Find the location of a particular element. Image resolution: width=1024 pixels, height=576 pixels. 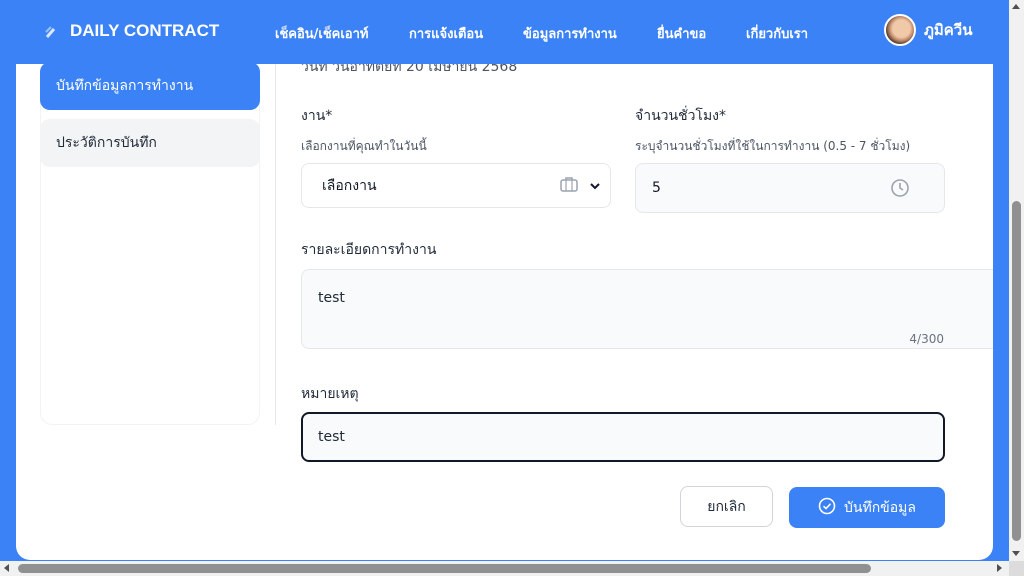

nav-requests: ยื่นคำขอ is located at coordinates (681, 33).